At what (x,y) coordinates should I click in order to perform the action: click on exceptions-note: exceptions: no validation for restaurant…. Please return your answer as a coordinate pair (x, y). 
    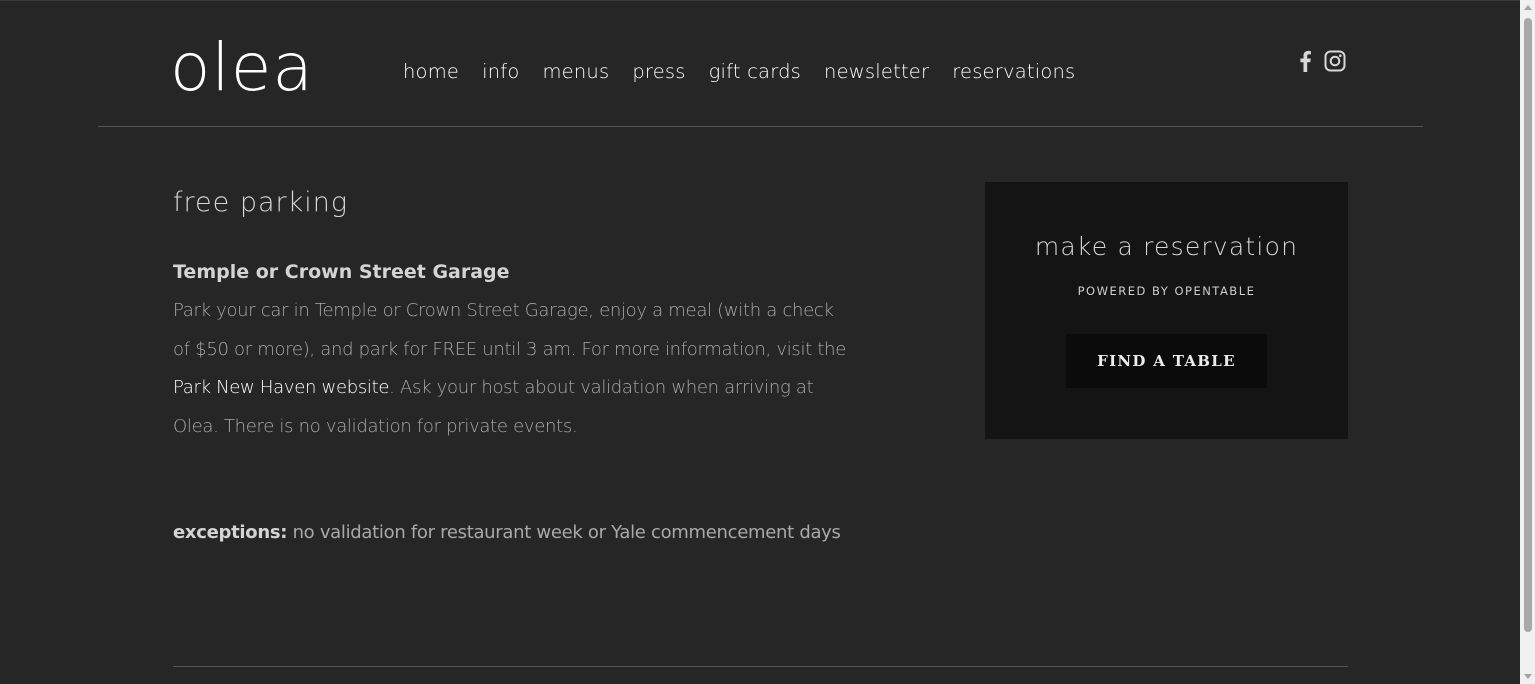
    Looking at the image, I should click on (507, 533).